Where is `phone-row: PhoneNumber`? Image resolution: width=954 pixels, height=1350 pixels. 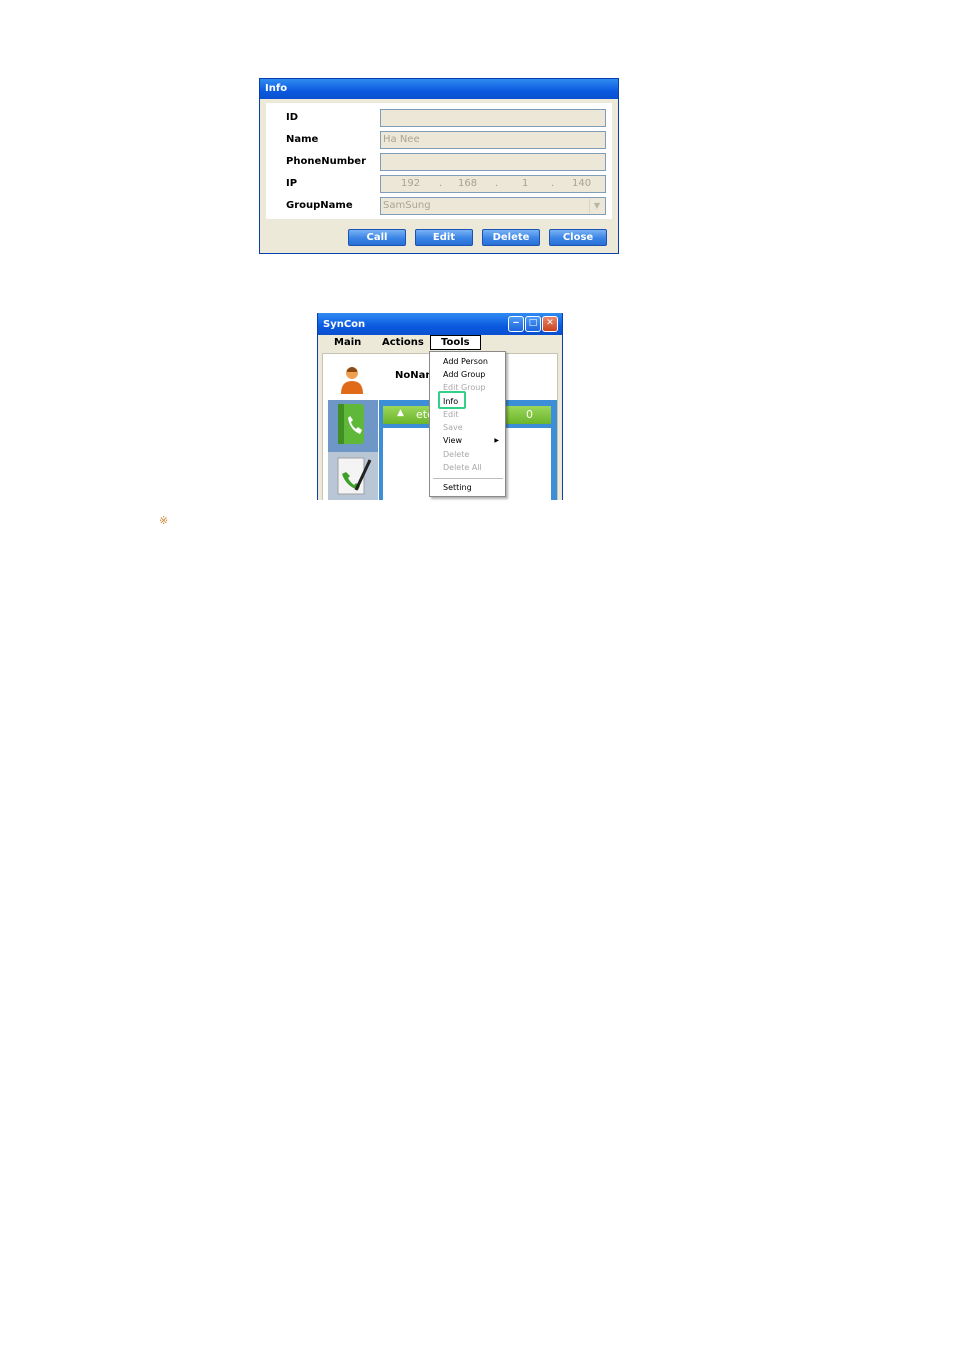
phone-row: PhoneNumber is located at coordinates (439, 162).